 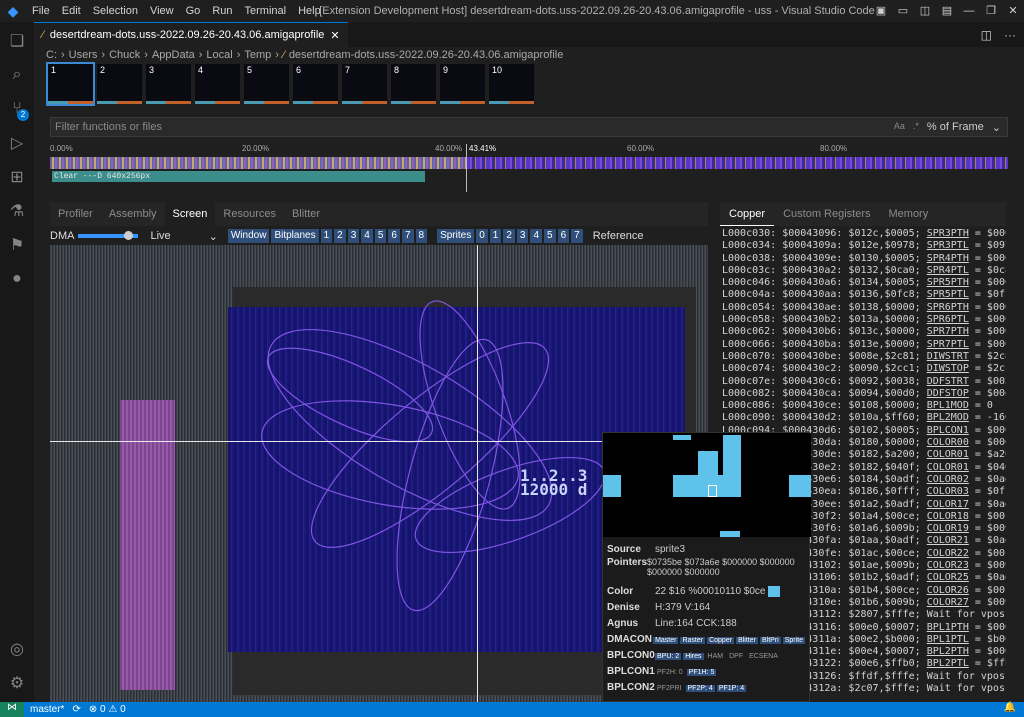 What do you see at coordinates (948, 627) in the screenshot?
I see `copper-register: BPL1PTH` at bounding box center [948, 627].